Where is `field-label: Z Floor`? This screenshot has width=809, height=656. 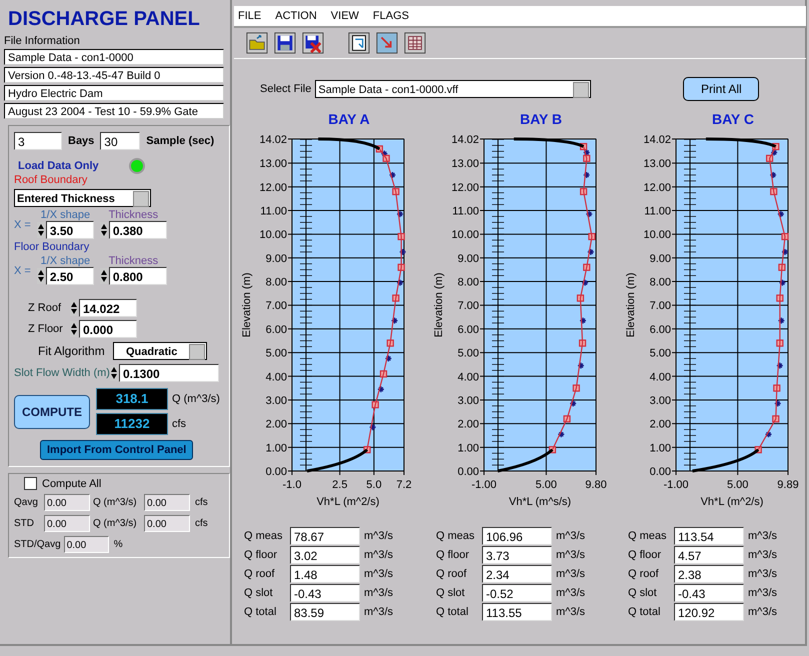 field-label: Z Floor is located at coordinates (46, 329).